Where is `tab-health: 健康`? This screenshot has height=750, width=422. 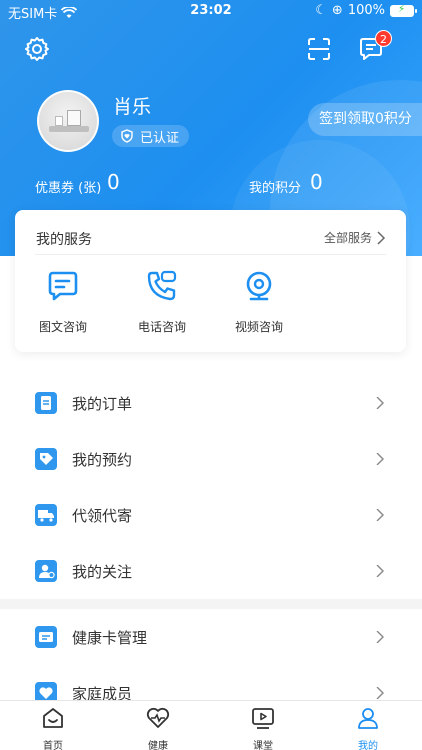 tab-health: 健康 is located at coordinates (158, 727).